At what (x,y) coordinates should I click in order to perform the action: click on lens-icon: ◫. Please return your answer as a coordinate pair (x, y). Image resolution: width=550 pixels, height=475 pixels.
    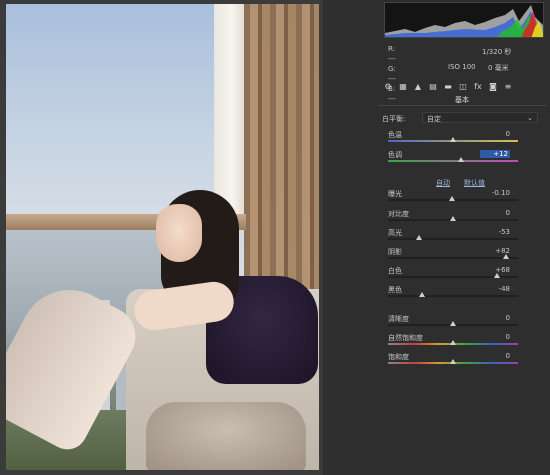
    Looking at the image, I should click on (463, 86).